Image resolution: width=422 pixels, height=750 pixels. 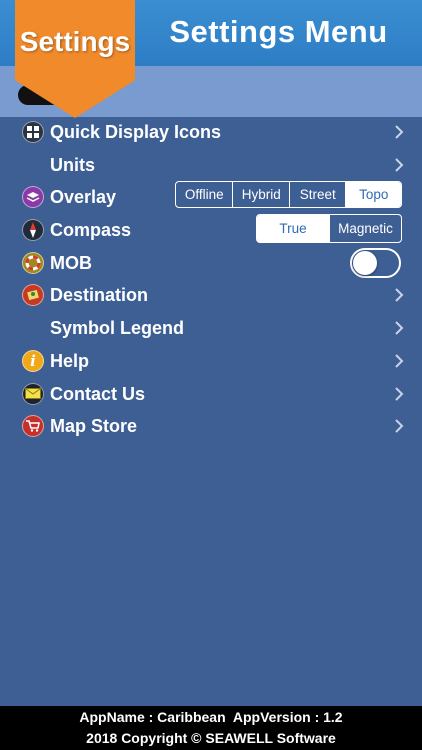 What do you see at coordinates (260, 195) in the screenshot?
I see `segment-hybrid: Hybrid` at bounding box center [260, 195].